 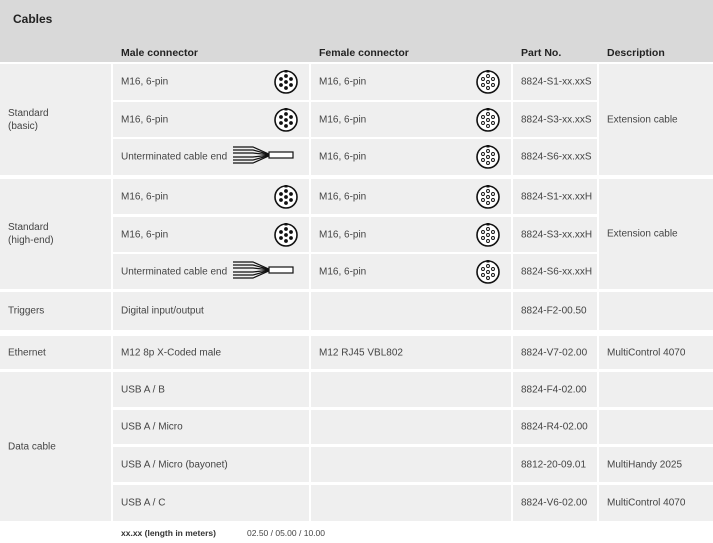 What do you see at coordinates (411, 352) in the screenshot?
I see `female-connector-cell: M12 RJ45 VBL802` at bounding box center [411, 352].